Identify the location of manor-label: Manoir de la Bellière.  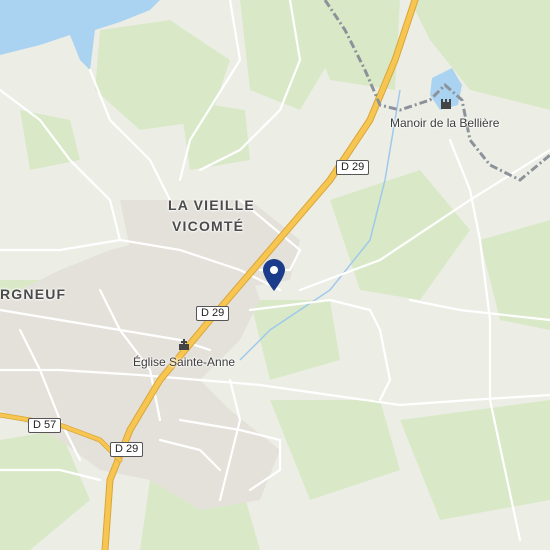
(444, 123).